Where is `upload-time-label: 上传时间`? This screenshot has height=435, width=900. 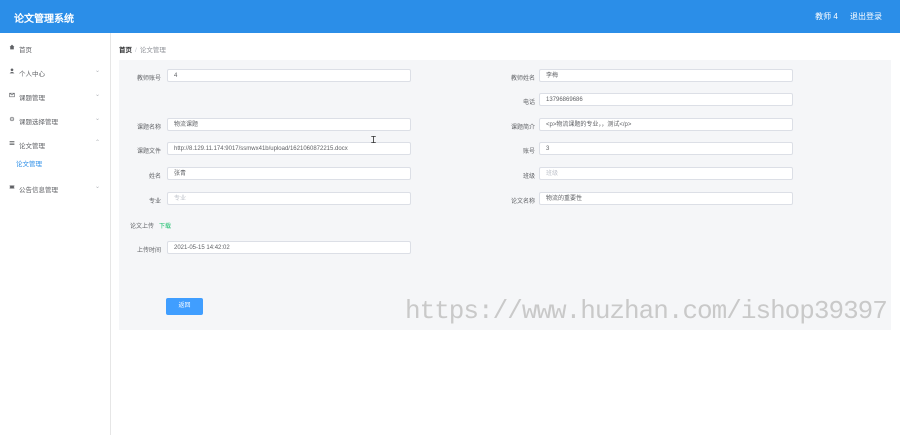 upload-time-label: 上传时间 is located at coordinates (148, 251).